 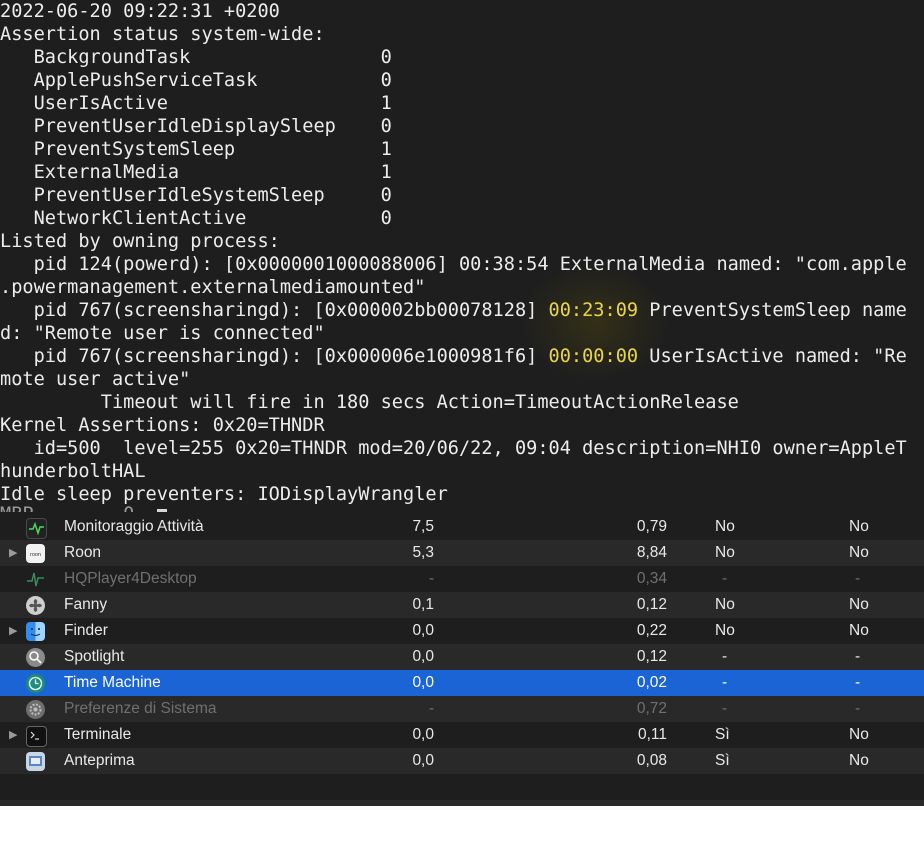 What do you see at coordinates (196, 149) in the screenshot?
I see `terminal-line: PreventSystemSleep 1` at bounding box center [196, 149].